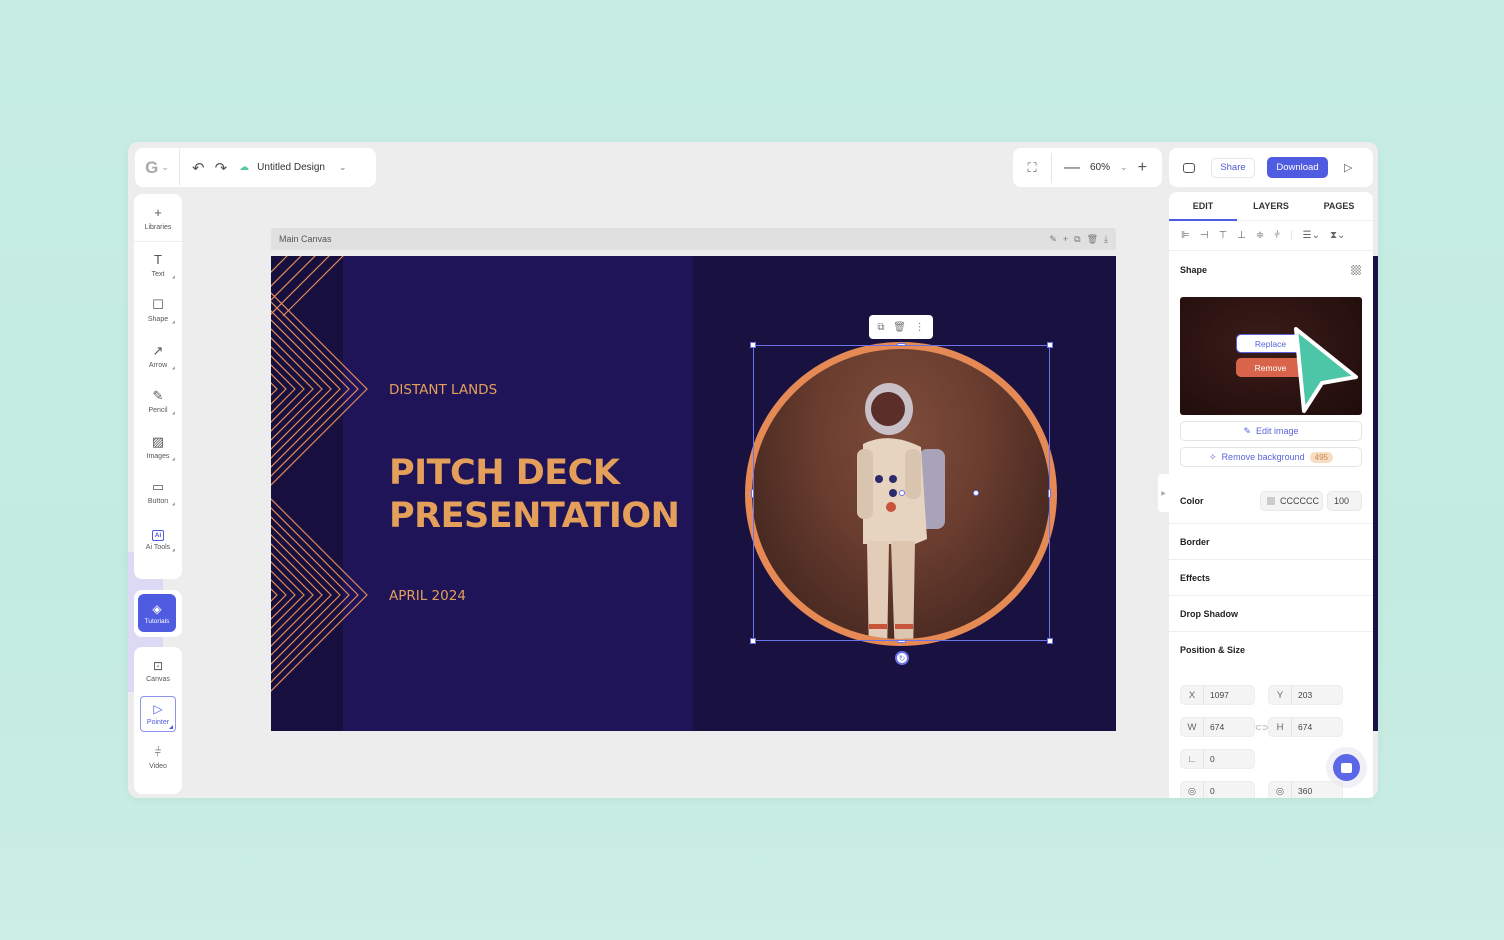 The image size is (1504, 940). I want to click on height-input: H 674, so click(1305, 727).